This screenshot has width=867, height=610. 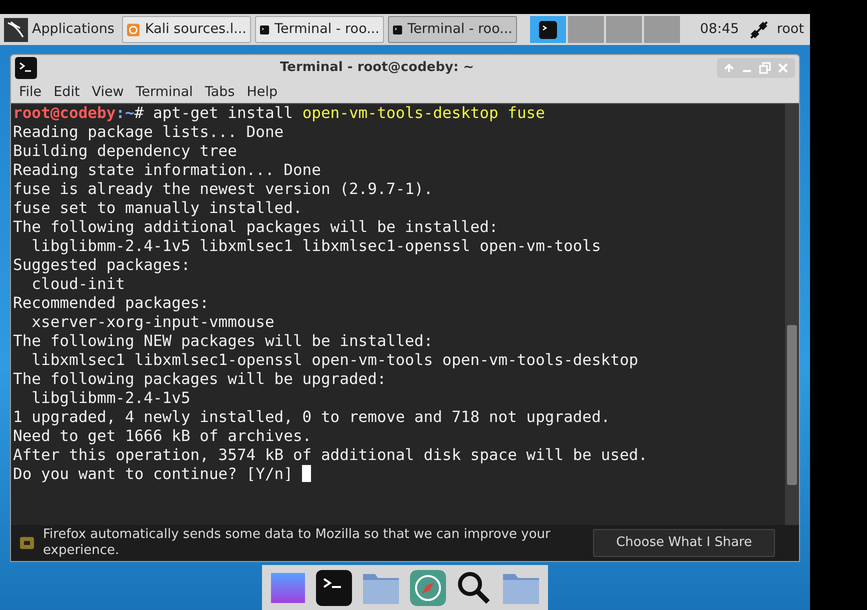 What do you see at coordinates (30, 92) in the screenshot?
I see `menu-item: File` at bounding box center [30, 92].